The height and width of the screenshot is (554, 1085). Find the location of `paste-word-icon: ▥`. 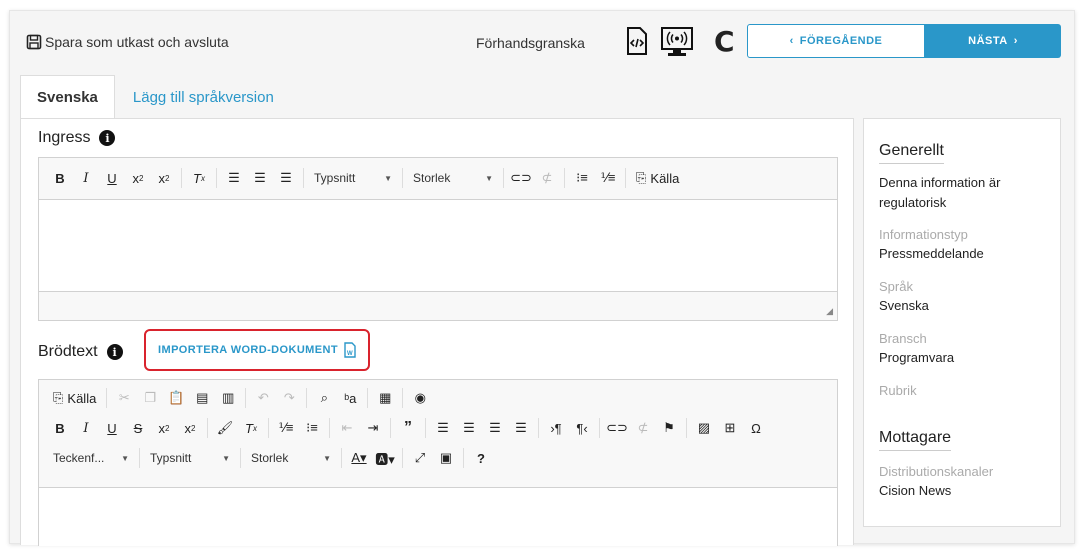

paste-word-icon: ▥ is located at coordinates (228, 398).